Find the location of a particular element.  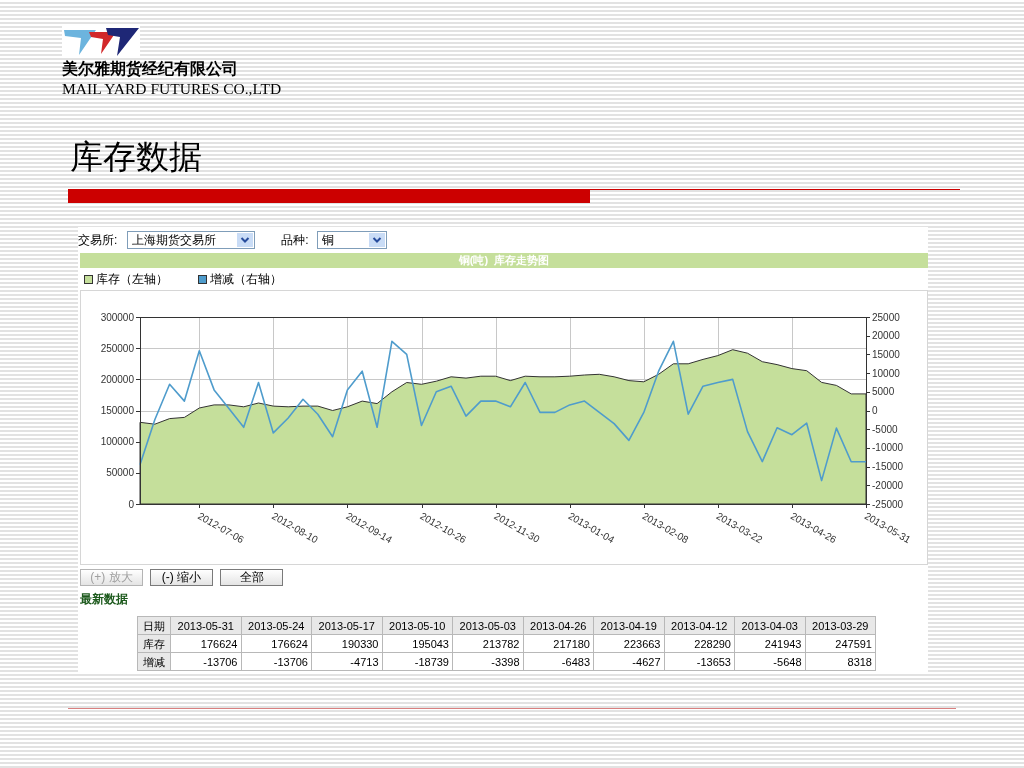

y-axis-label: 5000 is located at coordinates (883, 392).